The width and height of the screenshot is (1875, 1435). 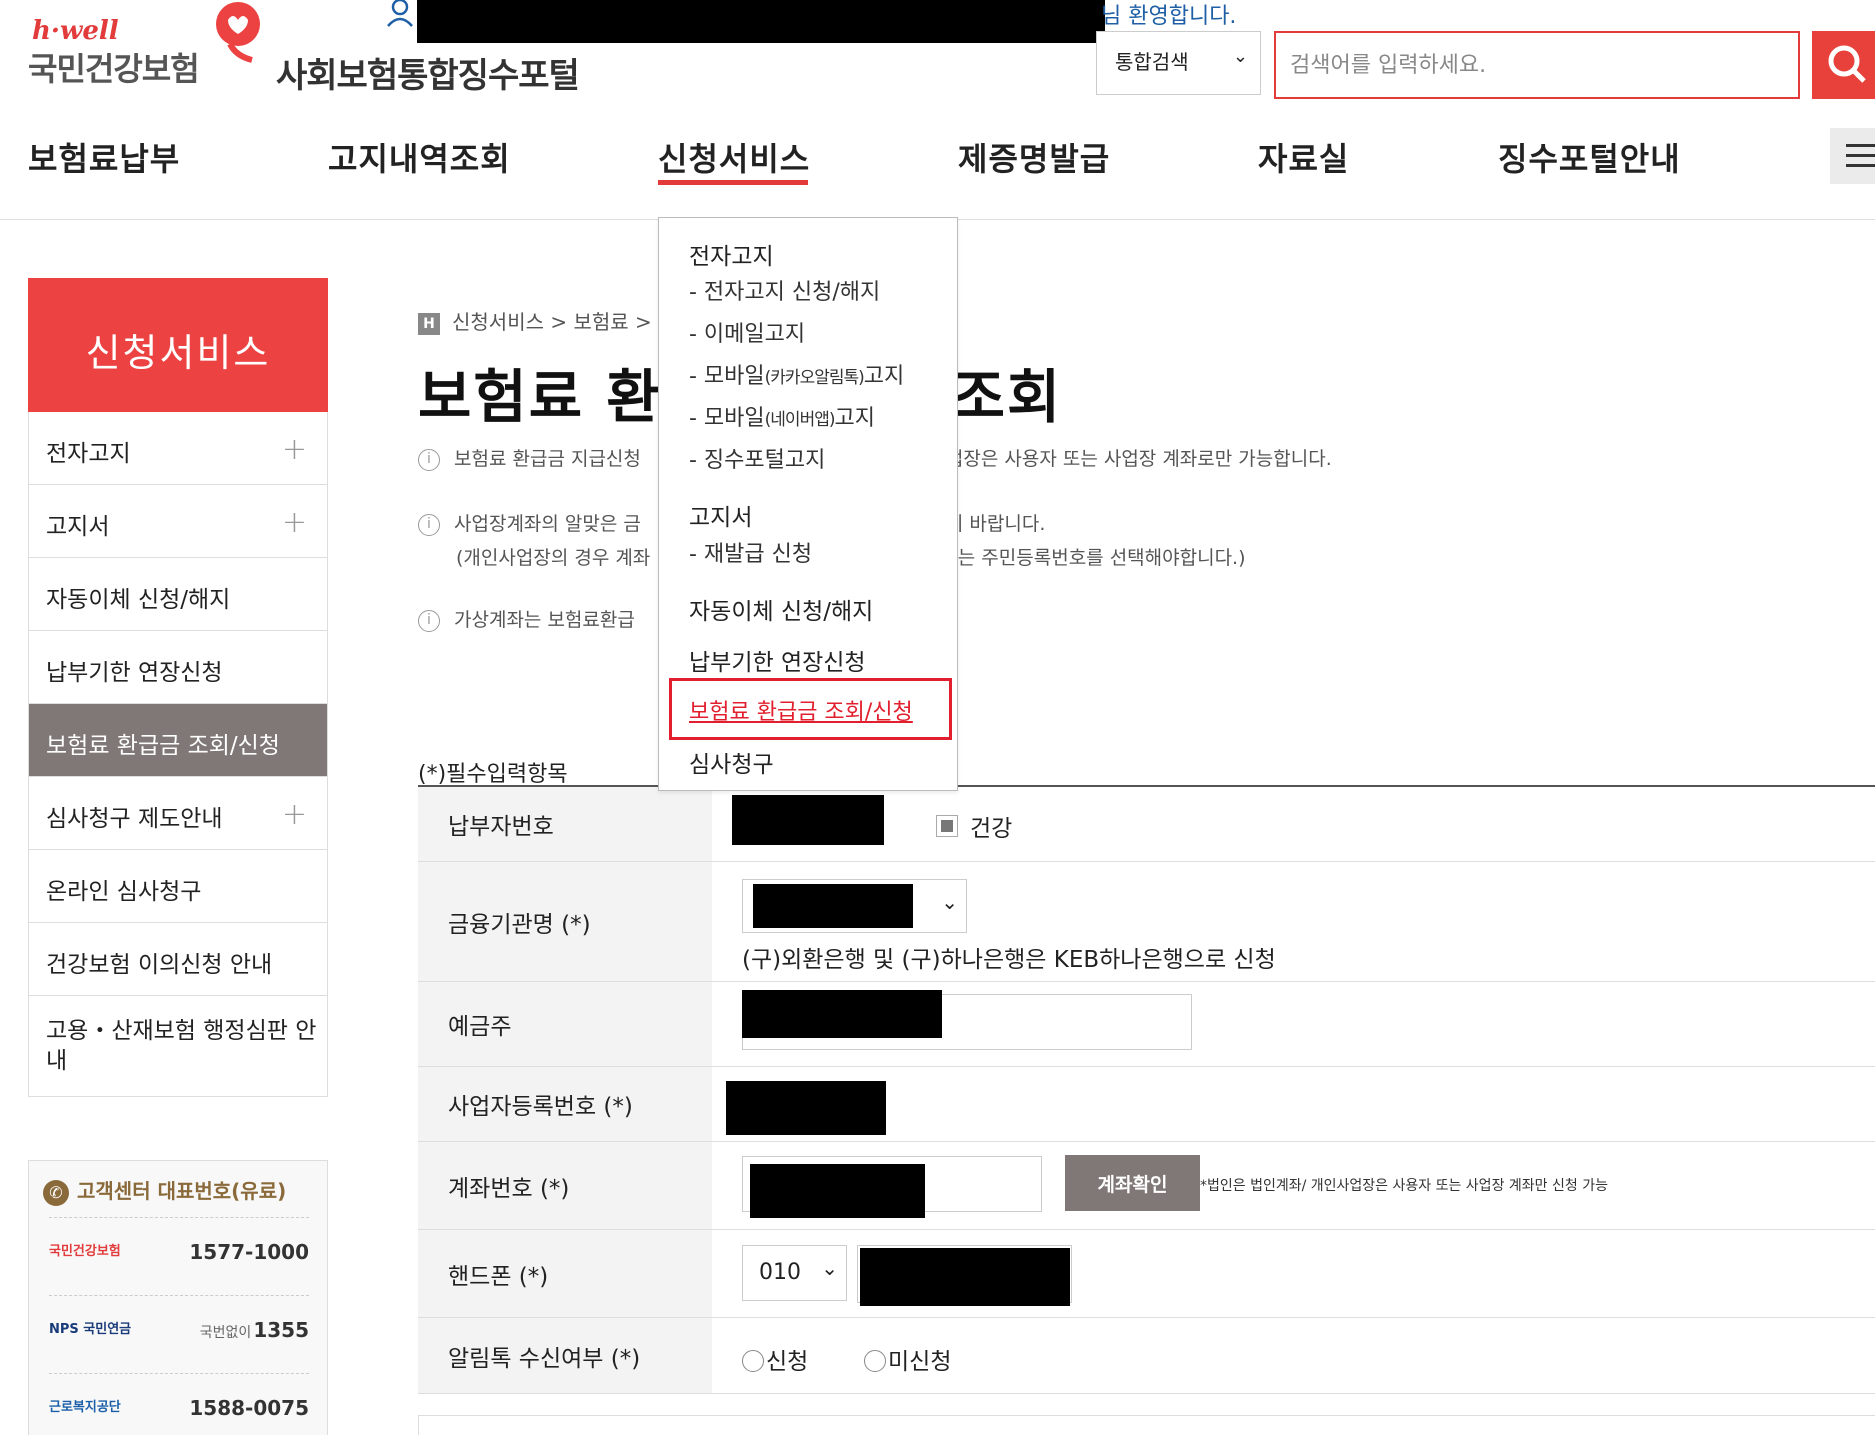 I want to click on row-business-number: 사업자등록번호 (*), so click(x=1146, y=1104).